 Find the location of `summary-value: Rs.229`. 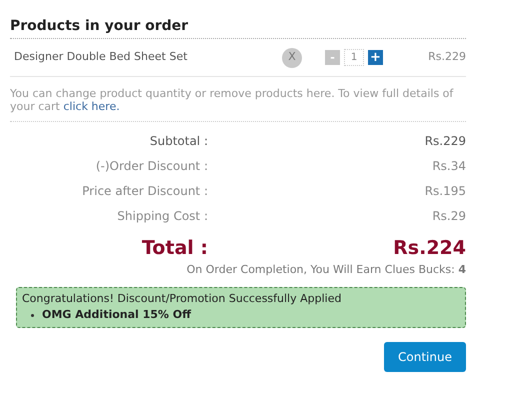

summary-value: Rs.229 is located at coordinates (445, 141).